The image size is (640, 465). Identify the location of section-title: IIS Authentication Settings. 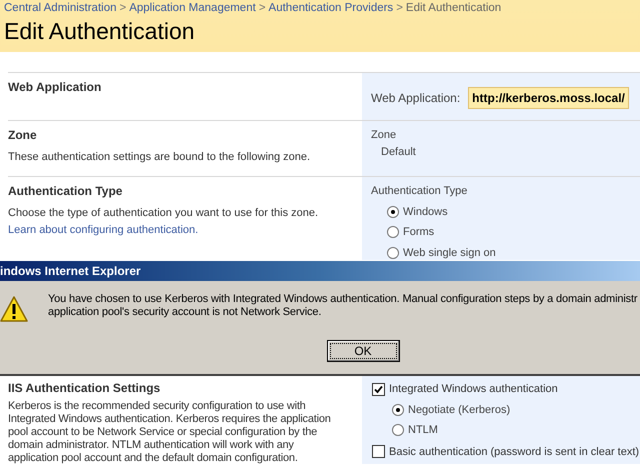
(84, 388).